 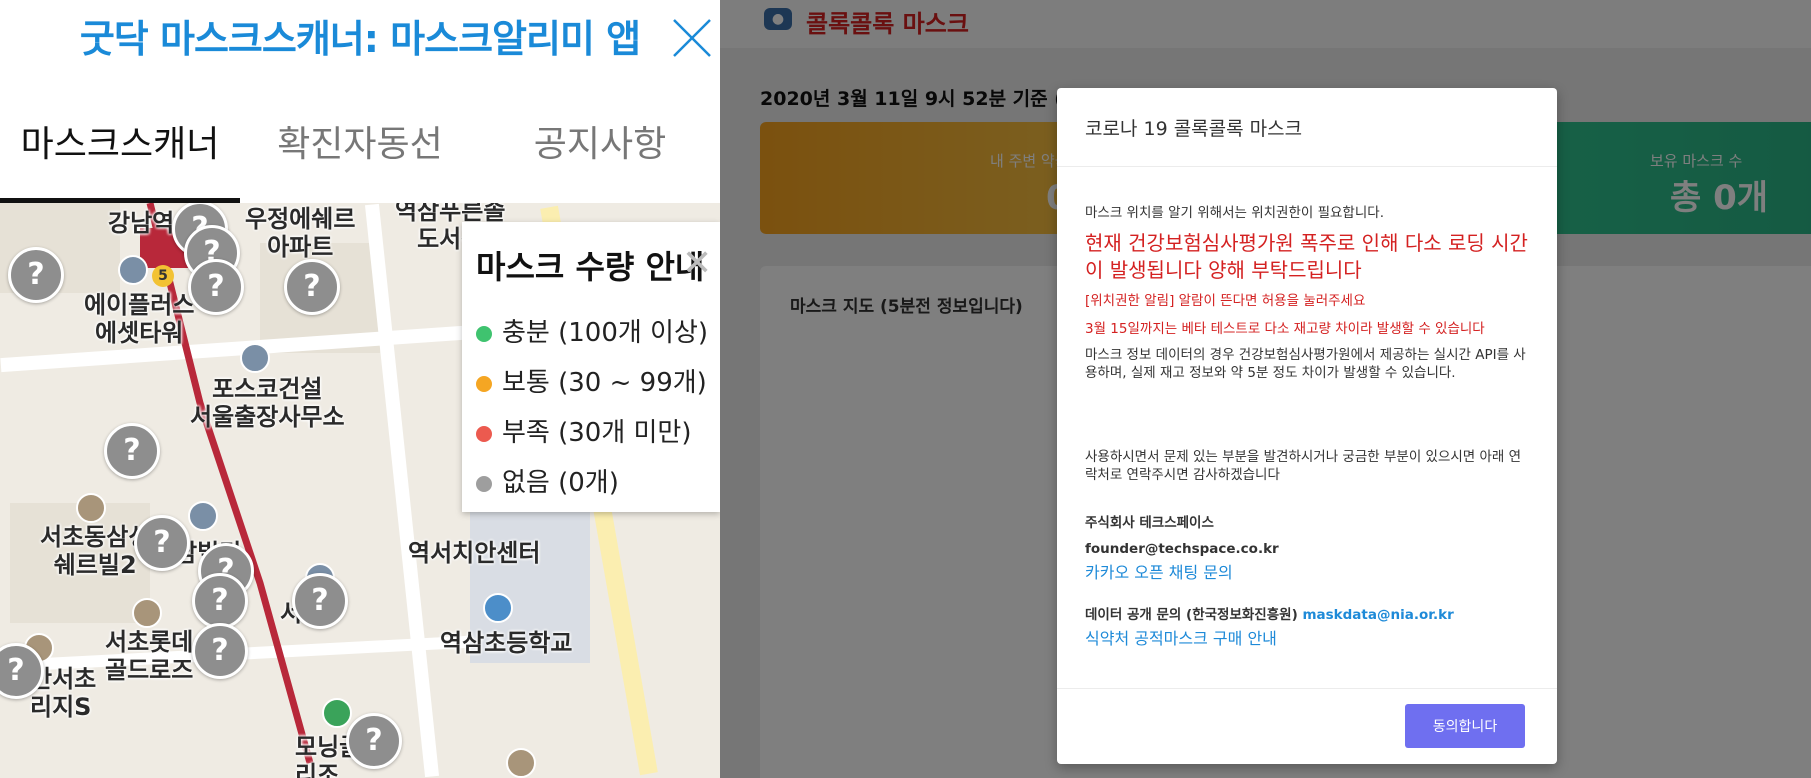 I want to click on company-name: 주식회사 테크스페이스, so click(x=1149, y=523).